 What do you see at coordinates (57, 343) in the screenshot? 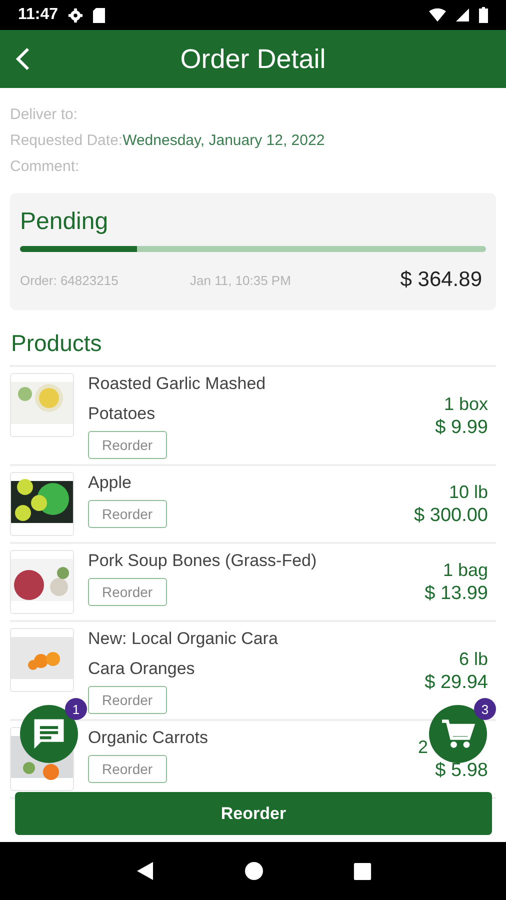
I see `section-title: Products` at bounding box center [57, 343].